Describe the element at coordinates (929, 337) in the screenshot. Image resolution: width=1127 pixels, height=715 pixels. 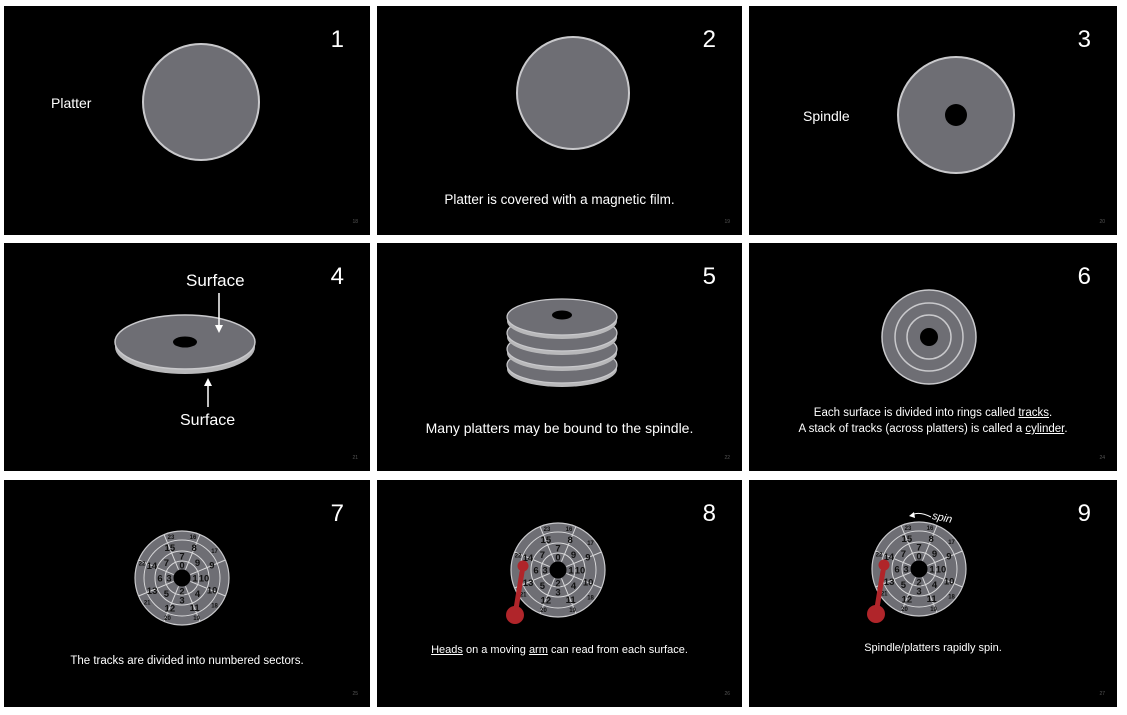
I see `tracks-diagram` at that location.